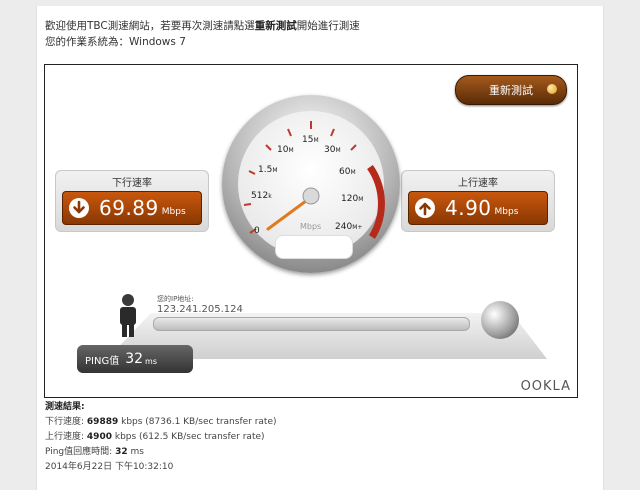 Image resolution: width=640 pixels, height=490 pixels. I want to click on download-arrow-icon, so click(79, 208).